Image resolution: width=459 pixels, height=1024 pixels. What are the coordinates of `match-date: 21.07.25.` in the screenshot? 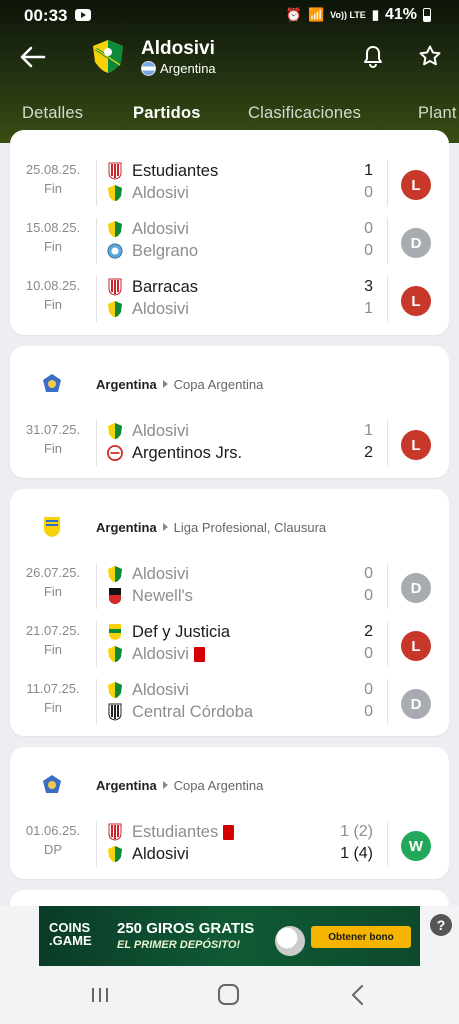 It's located at (53, 630).